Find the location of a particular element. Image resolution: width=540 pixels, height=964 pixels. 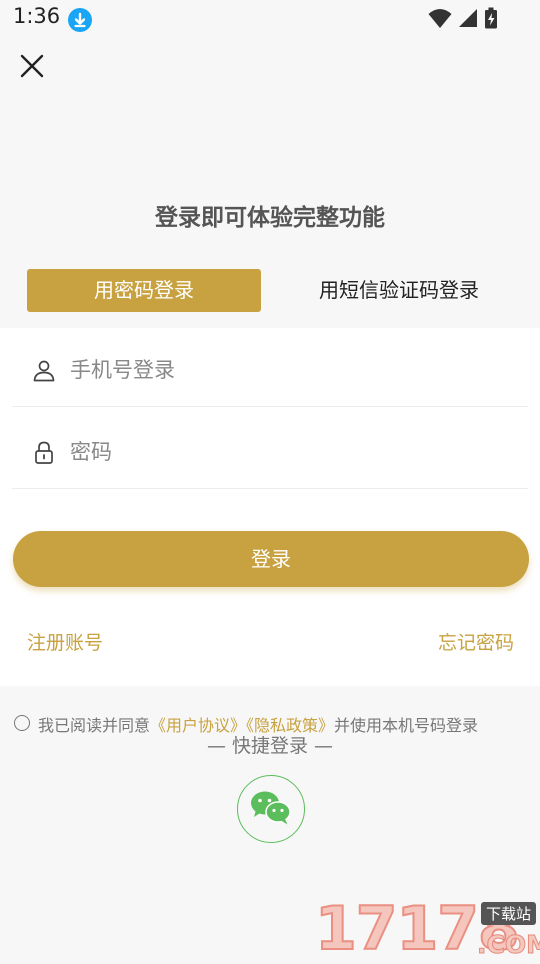

wechat-login-button is located at coordinates (271, 809).